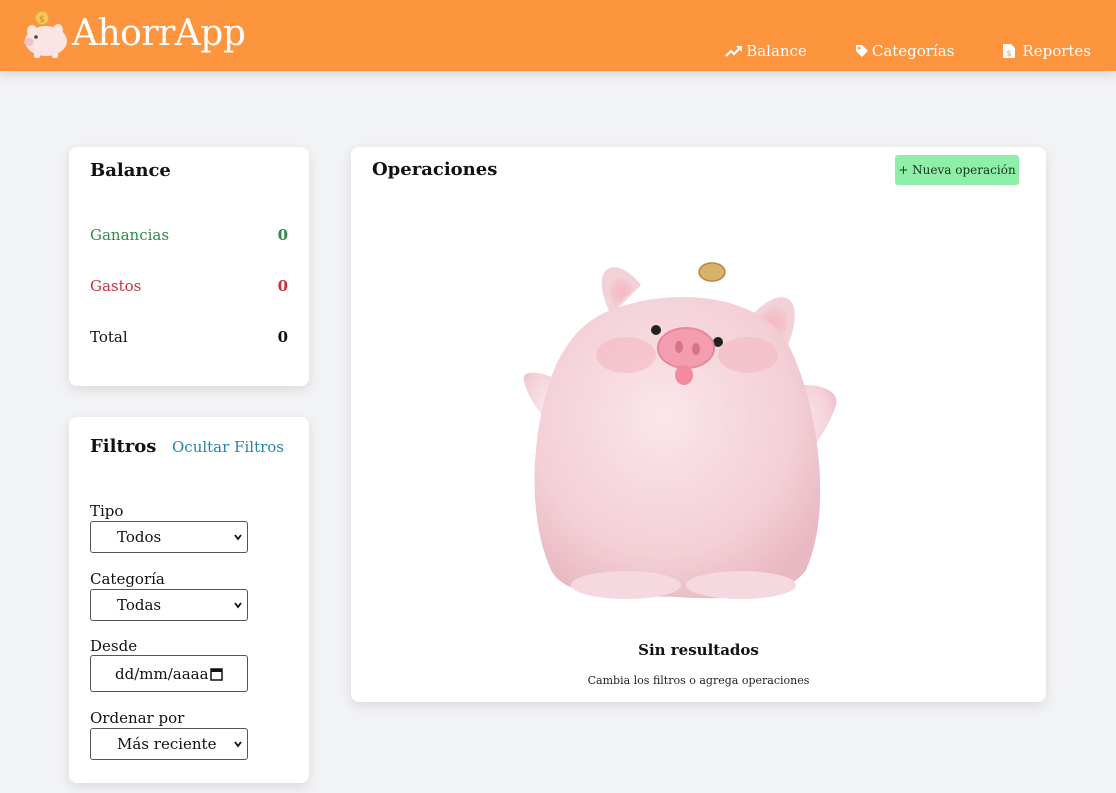 The image size is (1116, 793). What do you see at coordinates (137, 718) in the screenshot?
I see `ordenar-label: Ordenar por` at bounding box center [137, 718].